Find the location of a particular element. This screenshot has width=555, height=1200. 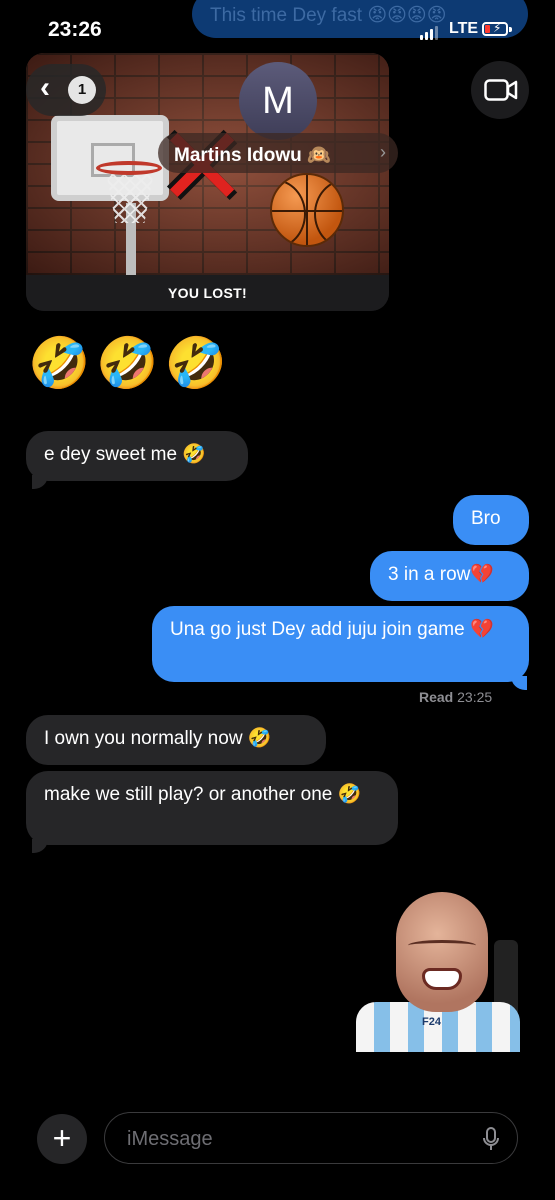

emoji-message: 🤣🤣🤣 is located at coordinates (130, 363).